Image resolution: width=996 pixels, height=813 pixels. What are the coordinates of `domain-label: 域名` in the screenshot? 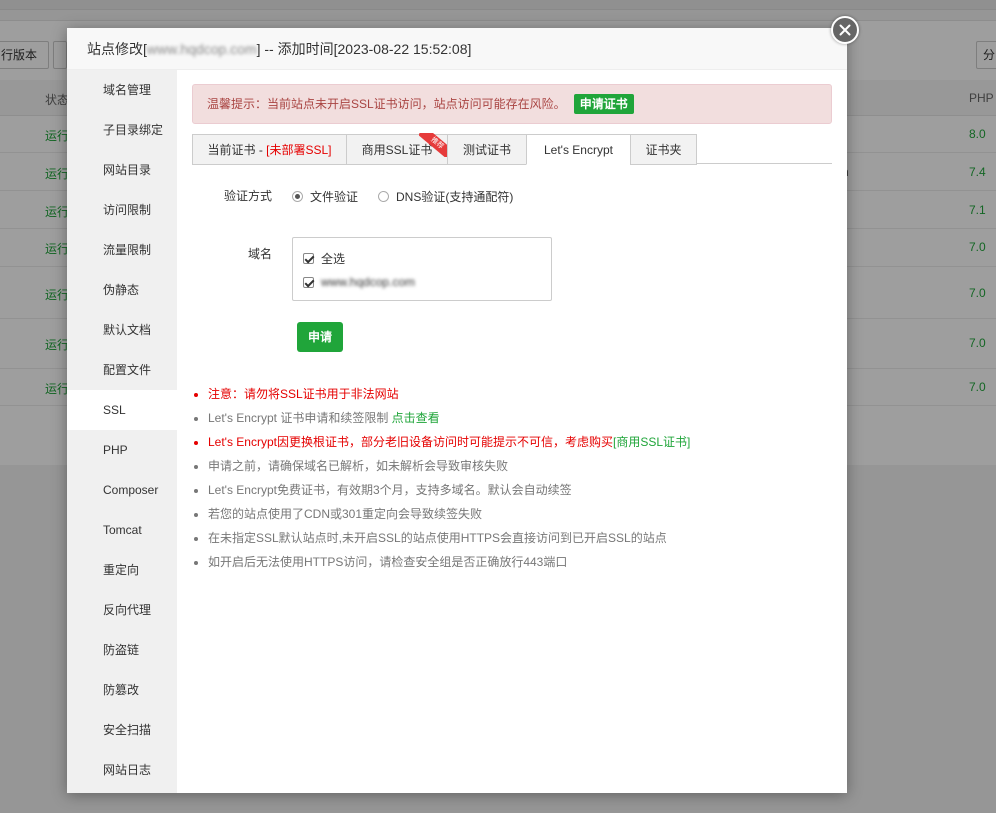 It's located at (259, 254).